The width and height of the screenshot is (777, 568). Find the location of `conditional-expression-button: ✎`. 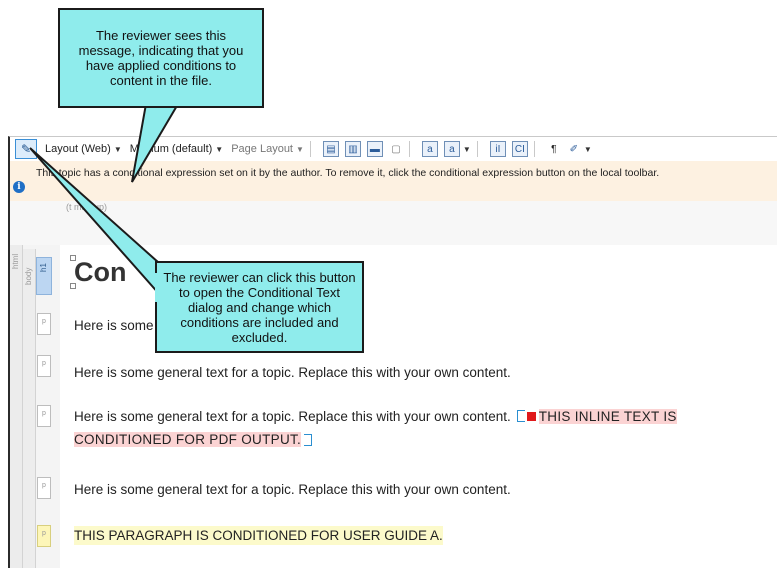

conditional-expression-button: ✎ is located at coordinates (26, 149).